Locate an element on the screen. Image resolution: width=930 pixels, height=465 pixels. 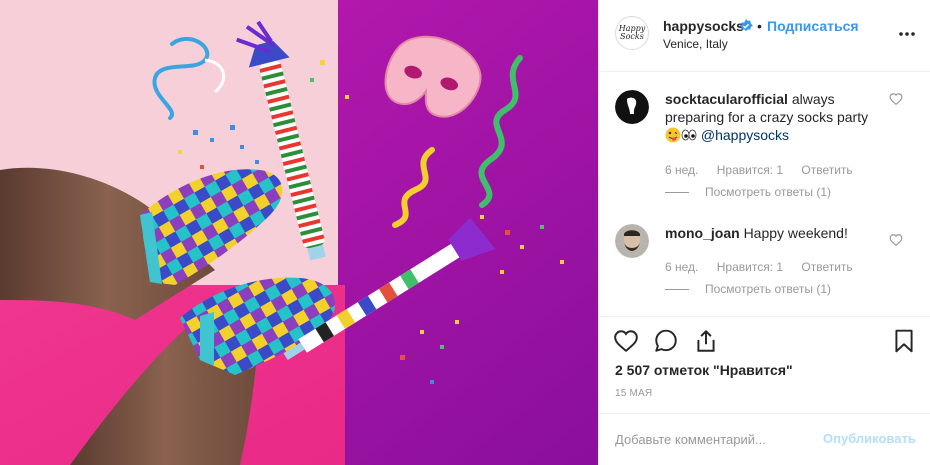
author-username: happysocks is located at coordinates (703, 26).